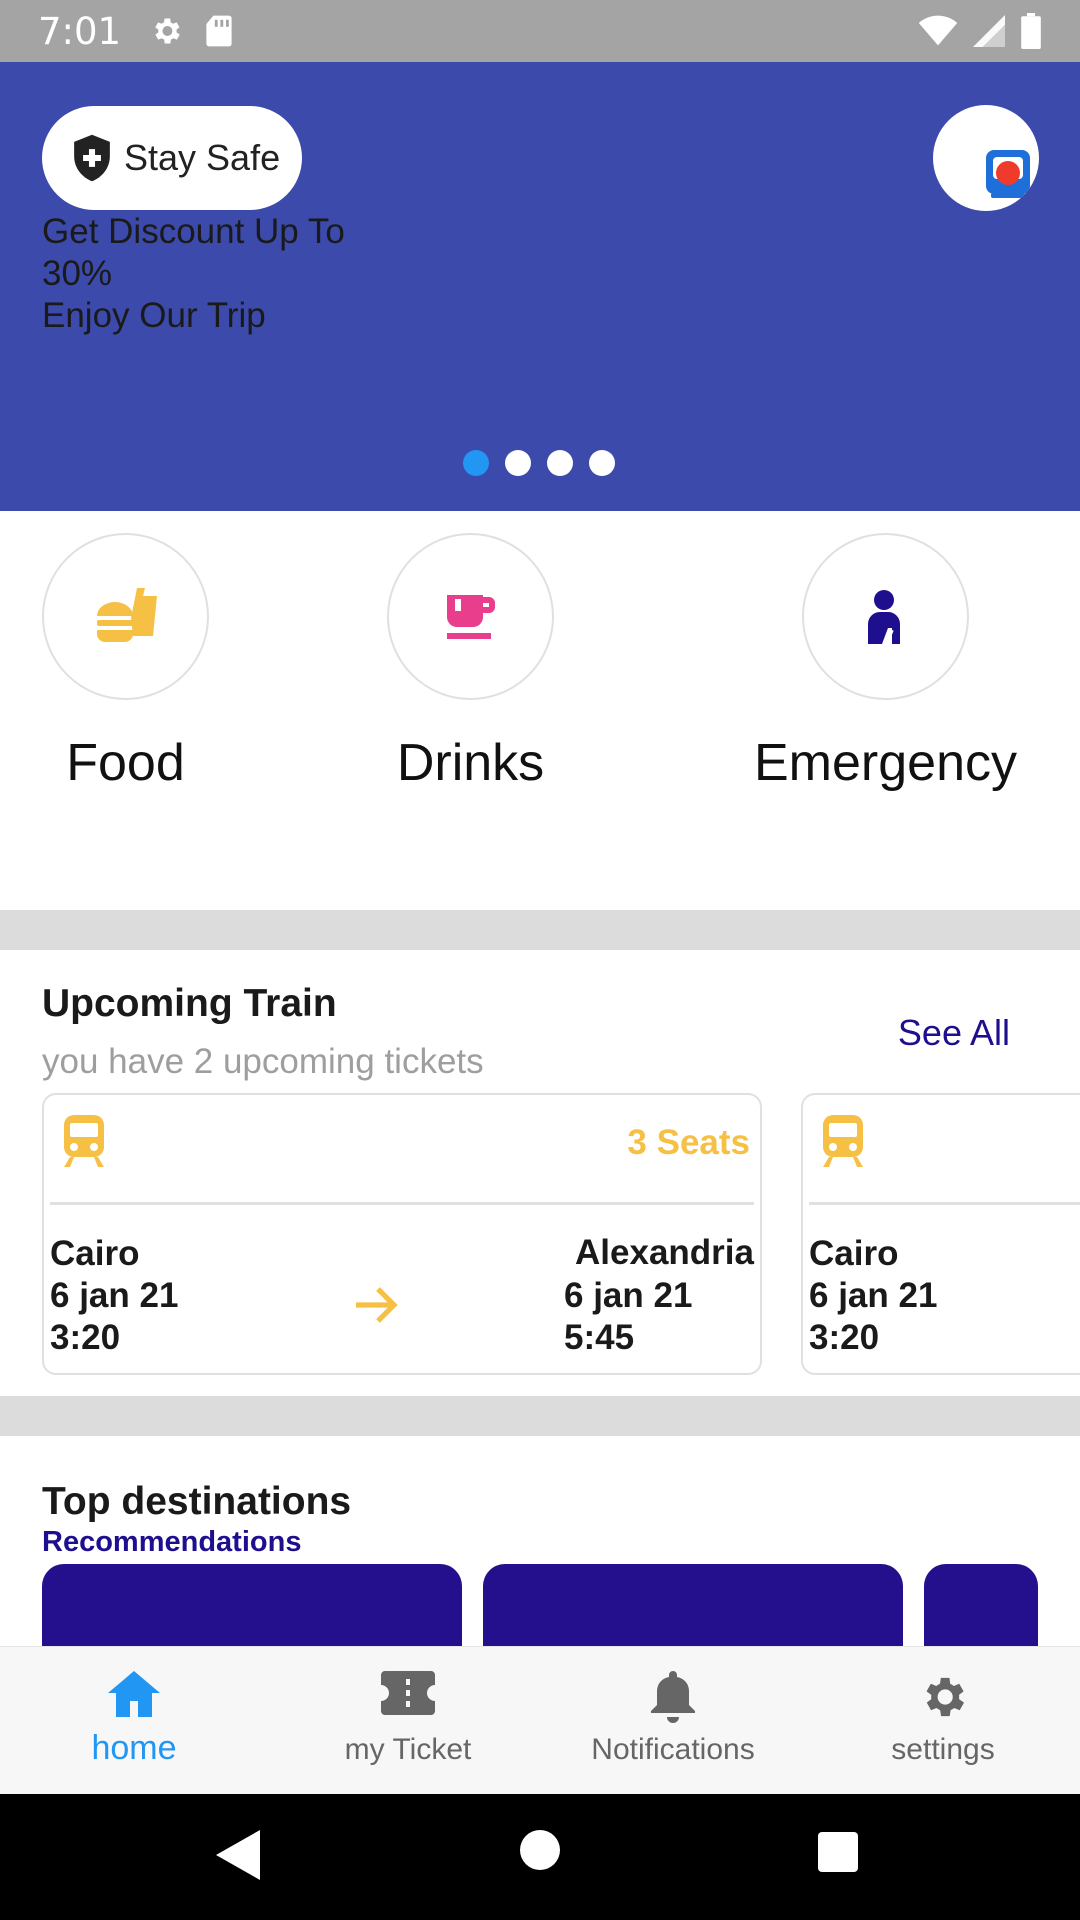  I want to click on food-icon, so click(126, 614).